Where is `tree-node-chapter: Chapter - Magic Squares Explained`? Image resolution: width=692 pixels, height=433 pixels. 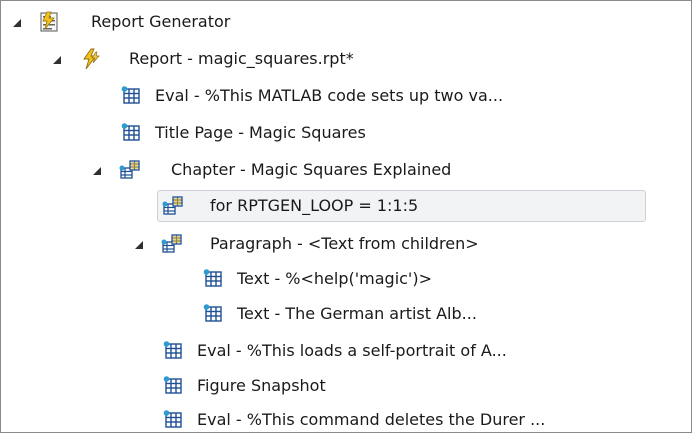 tree-node-chapter: Chapter - Magic Squares Explained is located at coordinates (366, 170).